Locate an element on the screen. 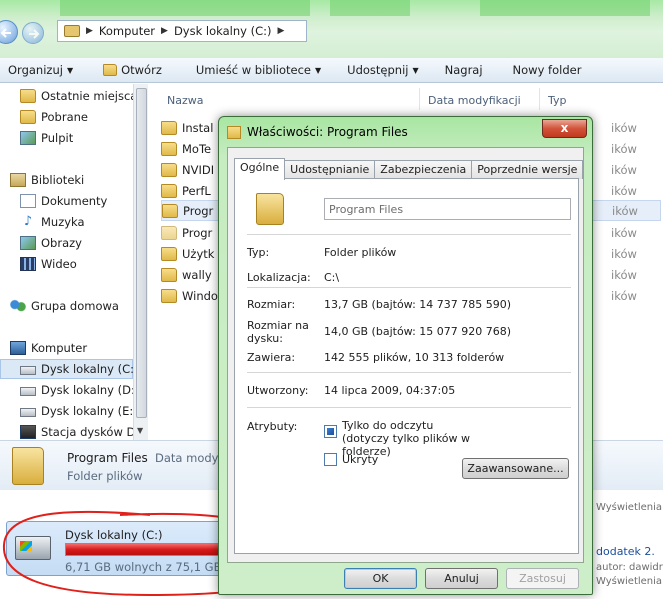 The width and height of the screenshot is (663, 599). pictures-icon is located at coordinates (28, 243).